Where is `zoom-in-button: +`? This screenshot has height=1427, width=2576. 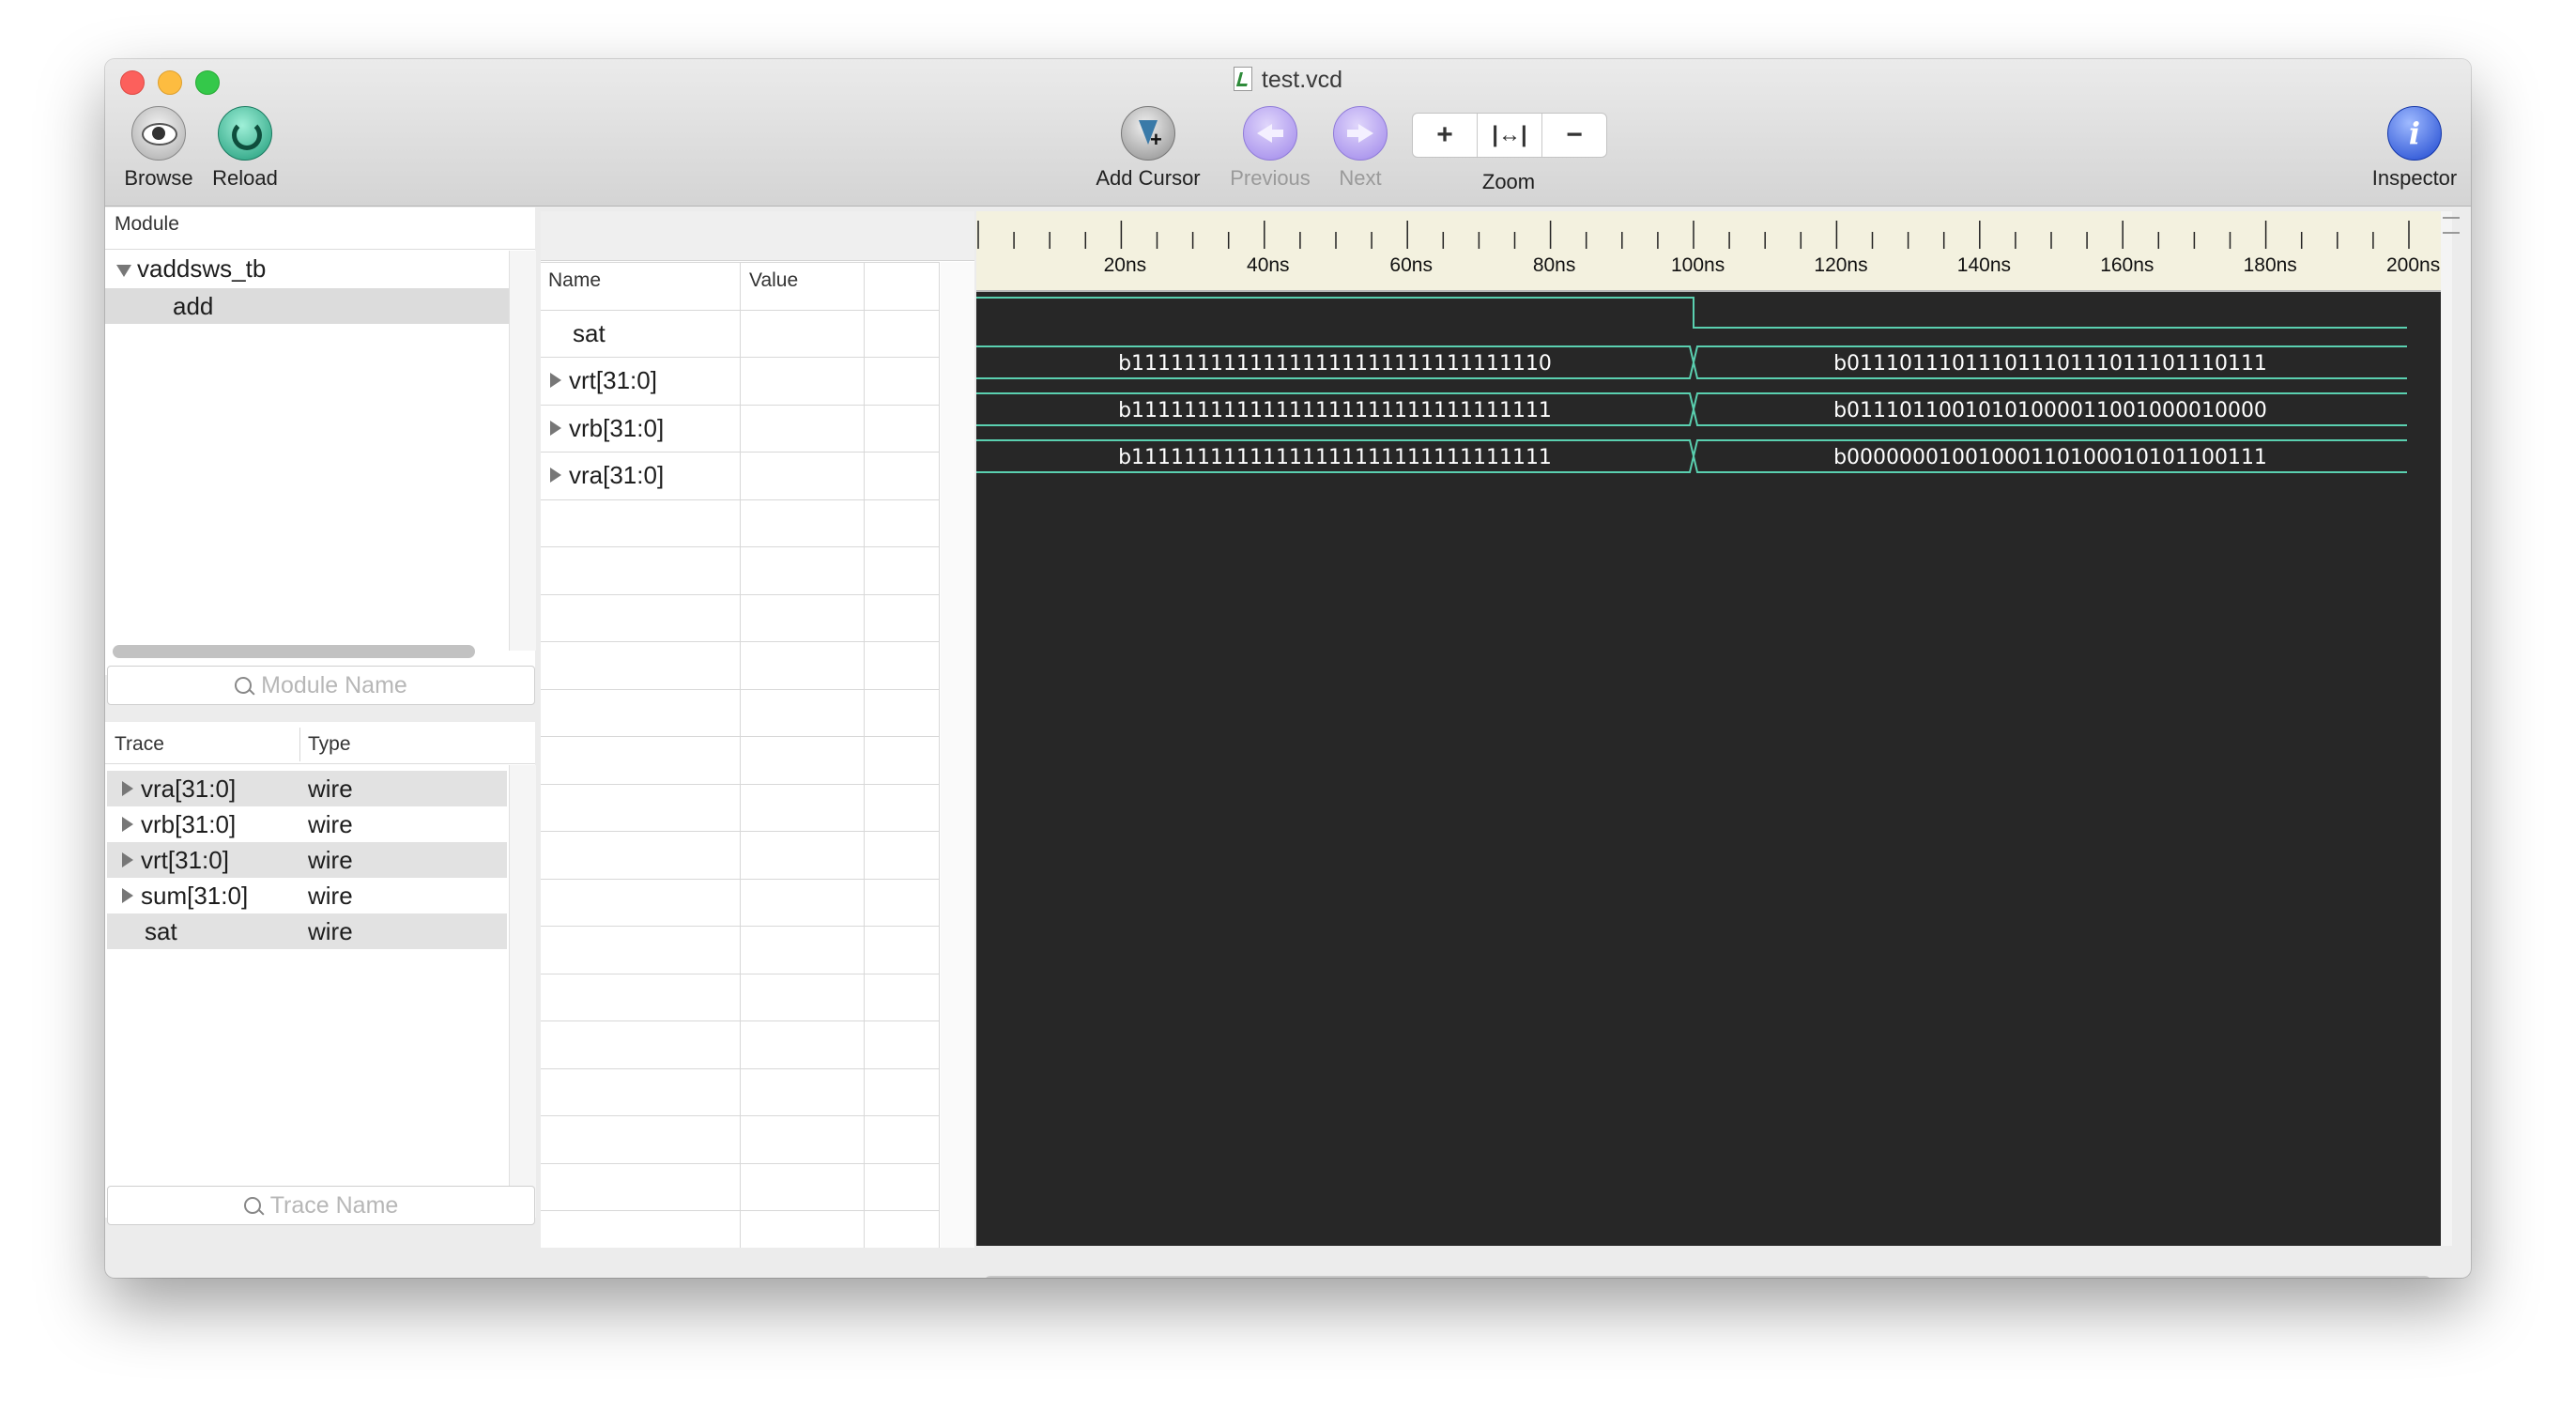
zoom-in-button: + is located at coordinates (1446, 135).